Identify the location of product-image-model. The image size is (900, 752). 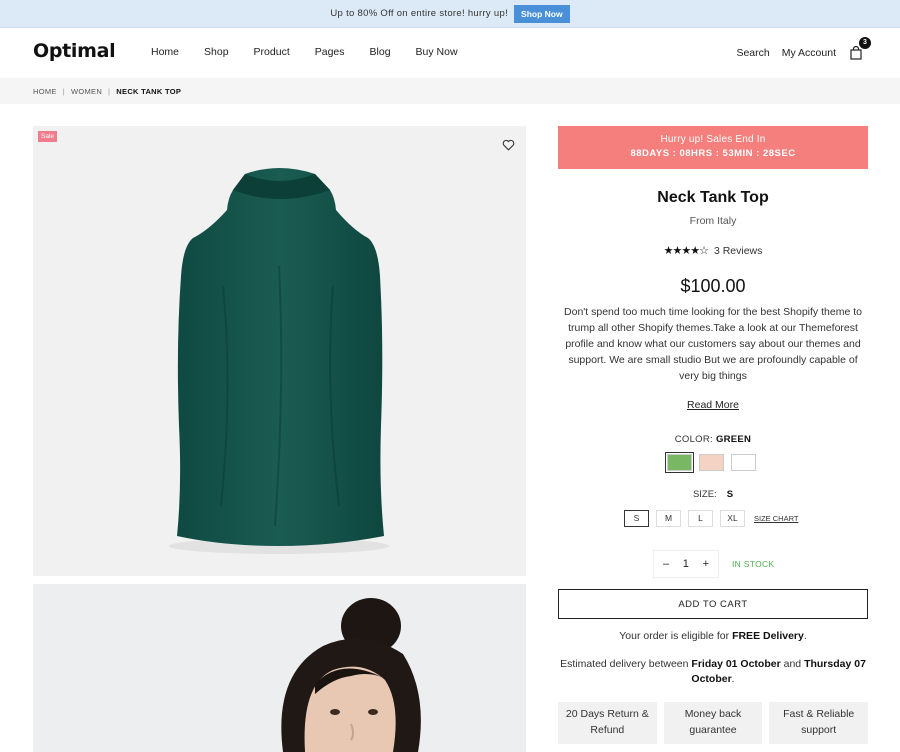
(279, 668).